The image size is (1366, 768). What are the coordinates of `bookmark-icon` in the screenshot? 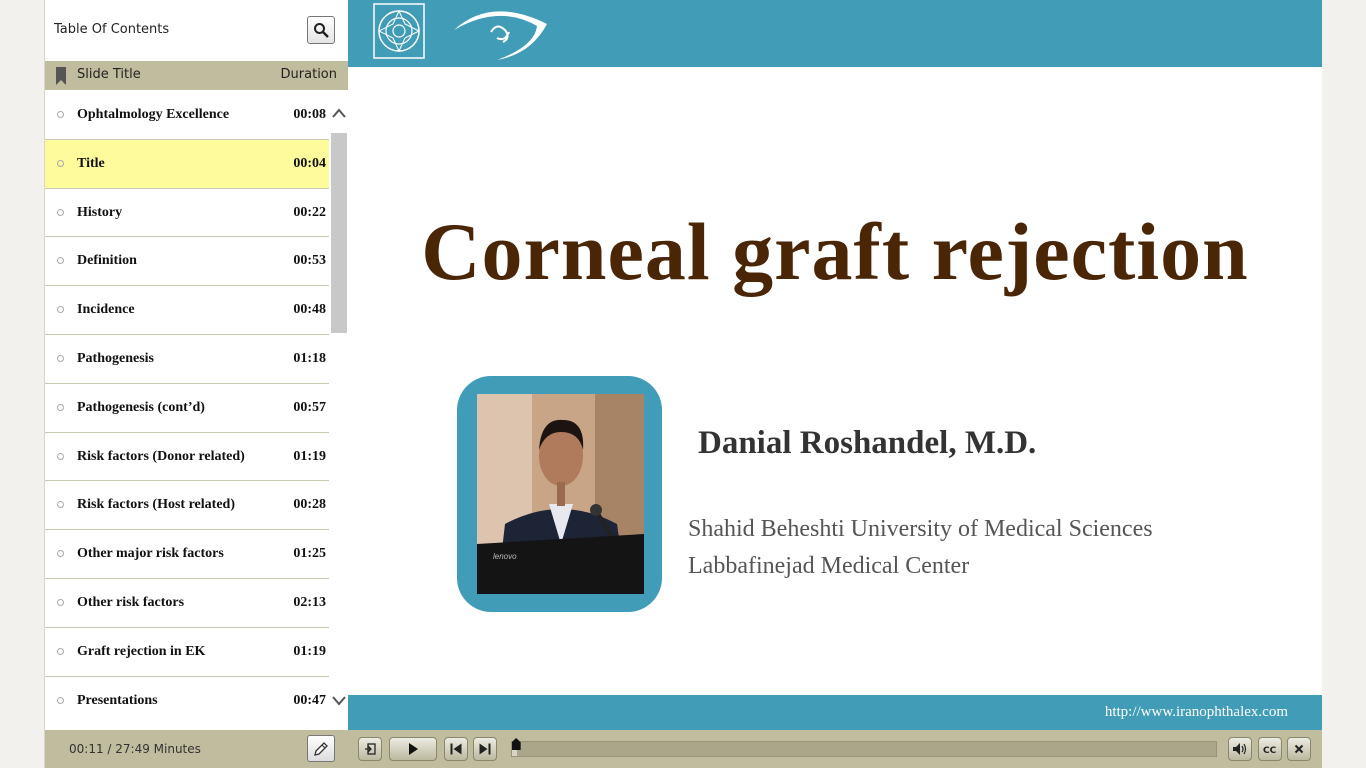 It's located at (61, 76).